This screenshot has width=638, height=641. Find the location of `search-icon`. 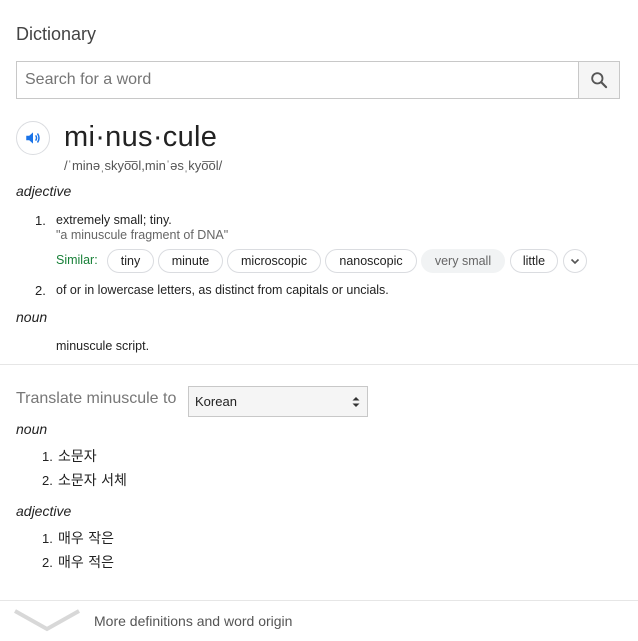

search-icon is located at coordinates (599, 80).